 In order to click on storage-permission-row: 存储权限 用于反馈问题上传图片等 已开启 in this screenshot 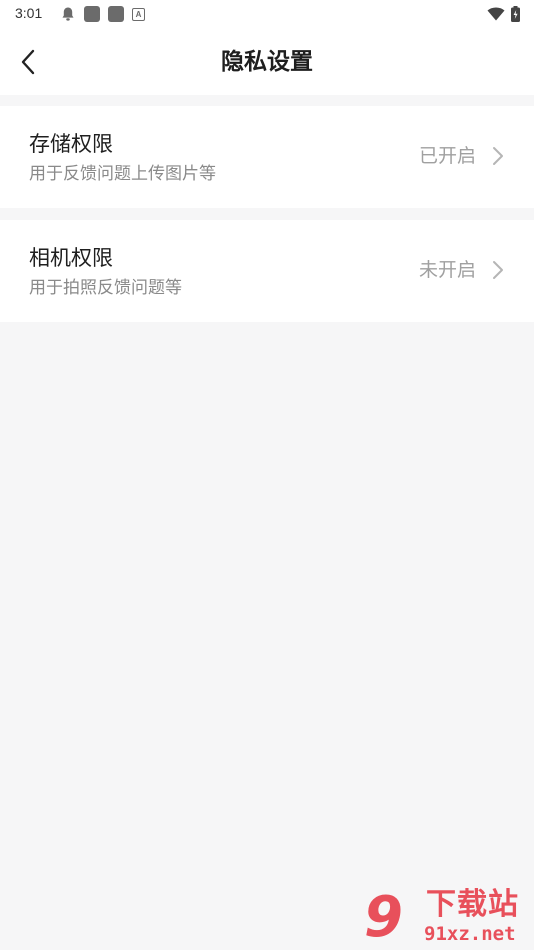, I will do `click(267, 157)`.